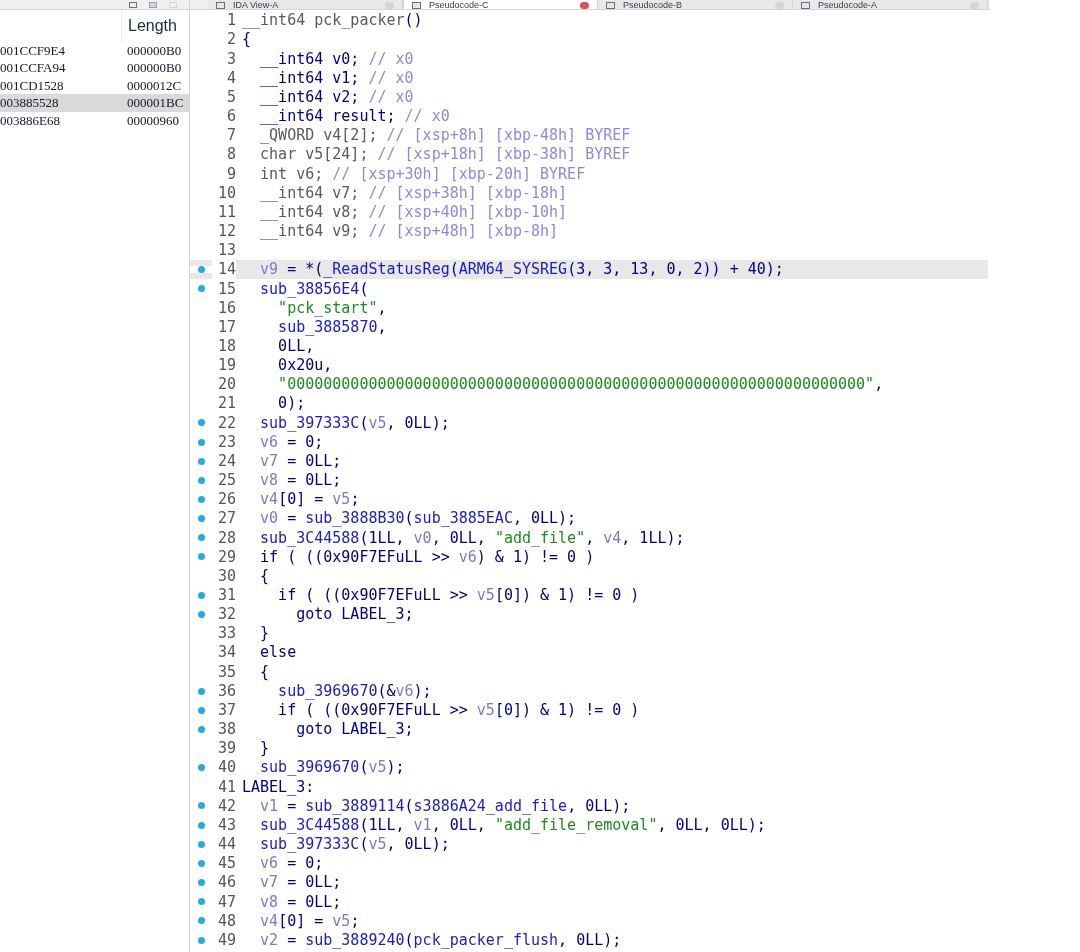 This screenshot has width=1080, height=952. I want to click on segment-row: 001CD1528 0000012C, so click(94, 85).